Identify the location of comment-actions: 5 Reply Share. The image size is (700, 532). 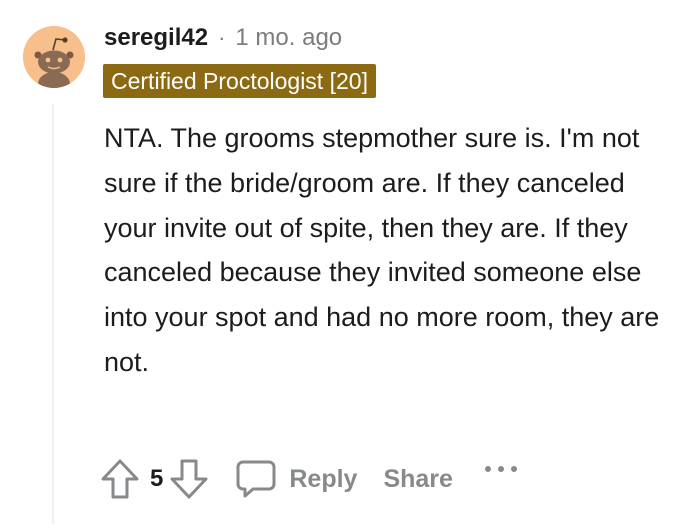
(308, 479).